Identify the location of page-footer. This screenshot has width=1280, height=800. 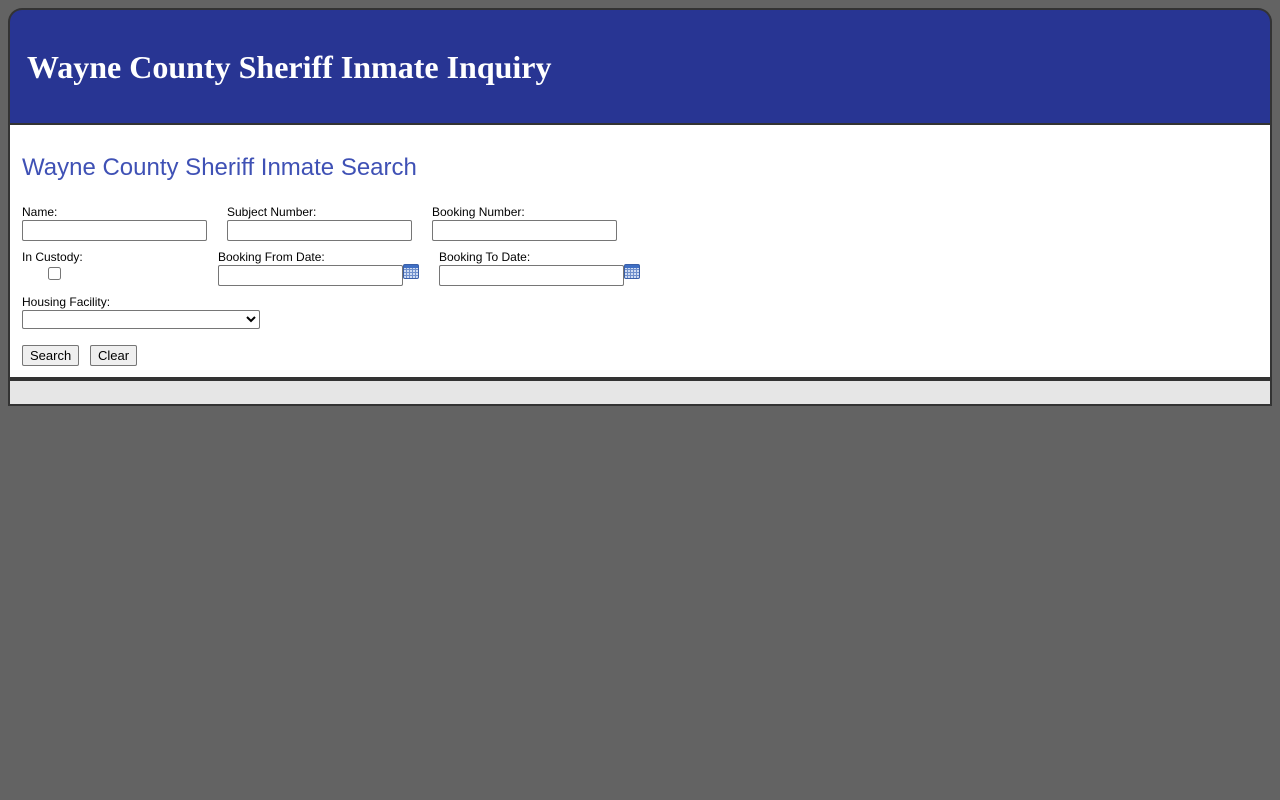
(640, 392).